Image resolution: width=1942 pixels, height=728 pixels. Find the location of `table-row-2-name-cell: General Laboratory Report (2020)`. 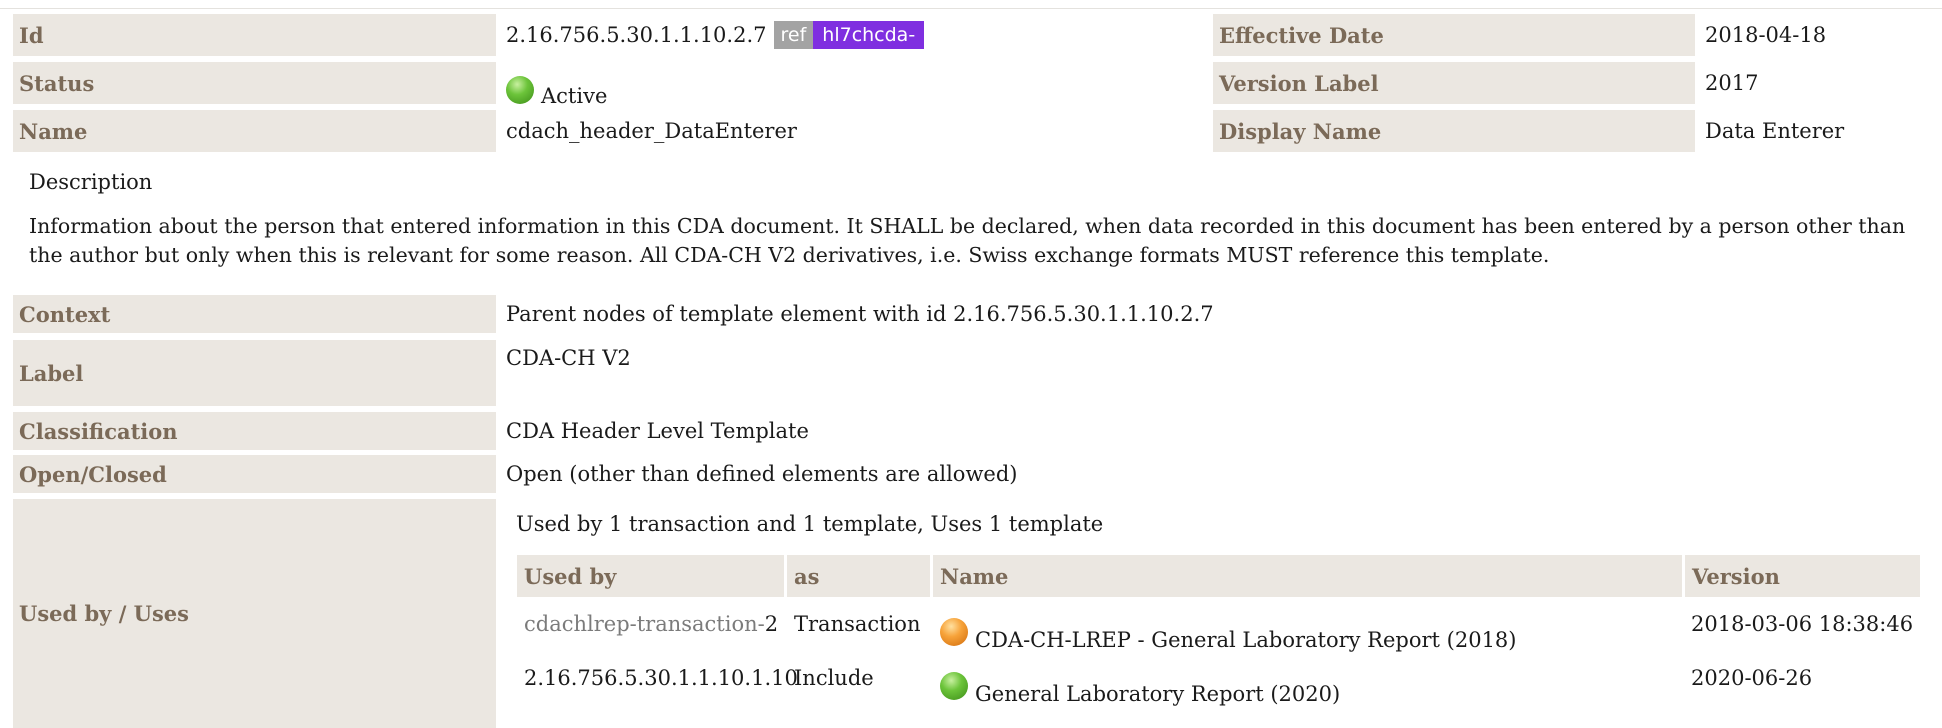

table-row-2-name-cell: General Laboratory Report (2020) is located at coordinates (1140, 682).